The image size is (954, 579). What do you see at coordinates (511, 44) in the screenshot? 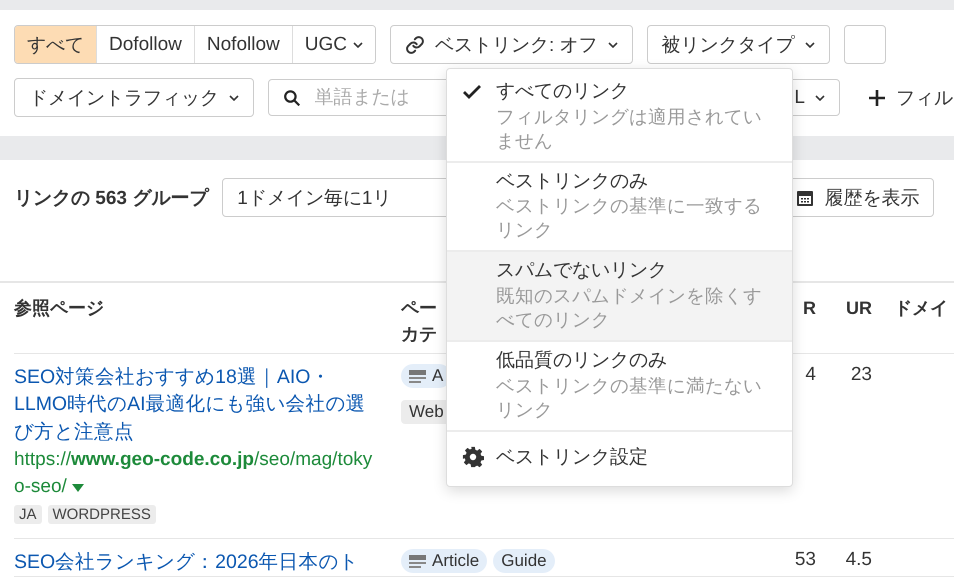
I see `best-links-dropdown: ベストリンク: オフ` at bounding box center [511, 44].